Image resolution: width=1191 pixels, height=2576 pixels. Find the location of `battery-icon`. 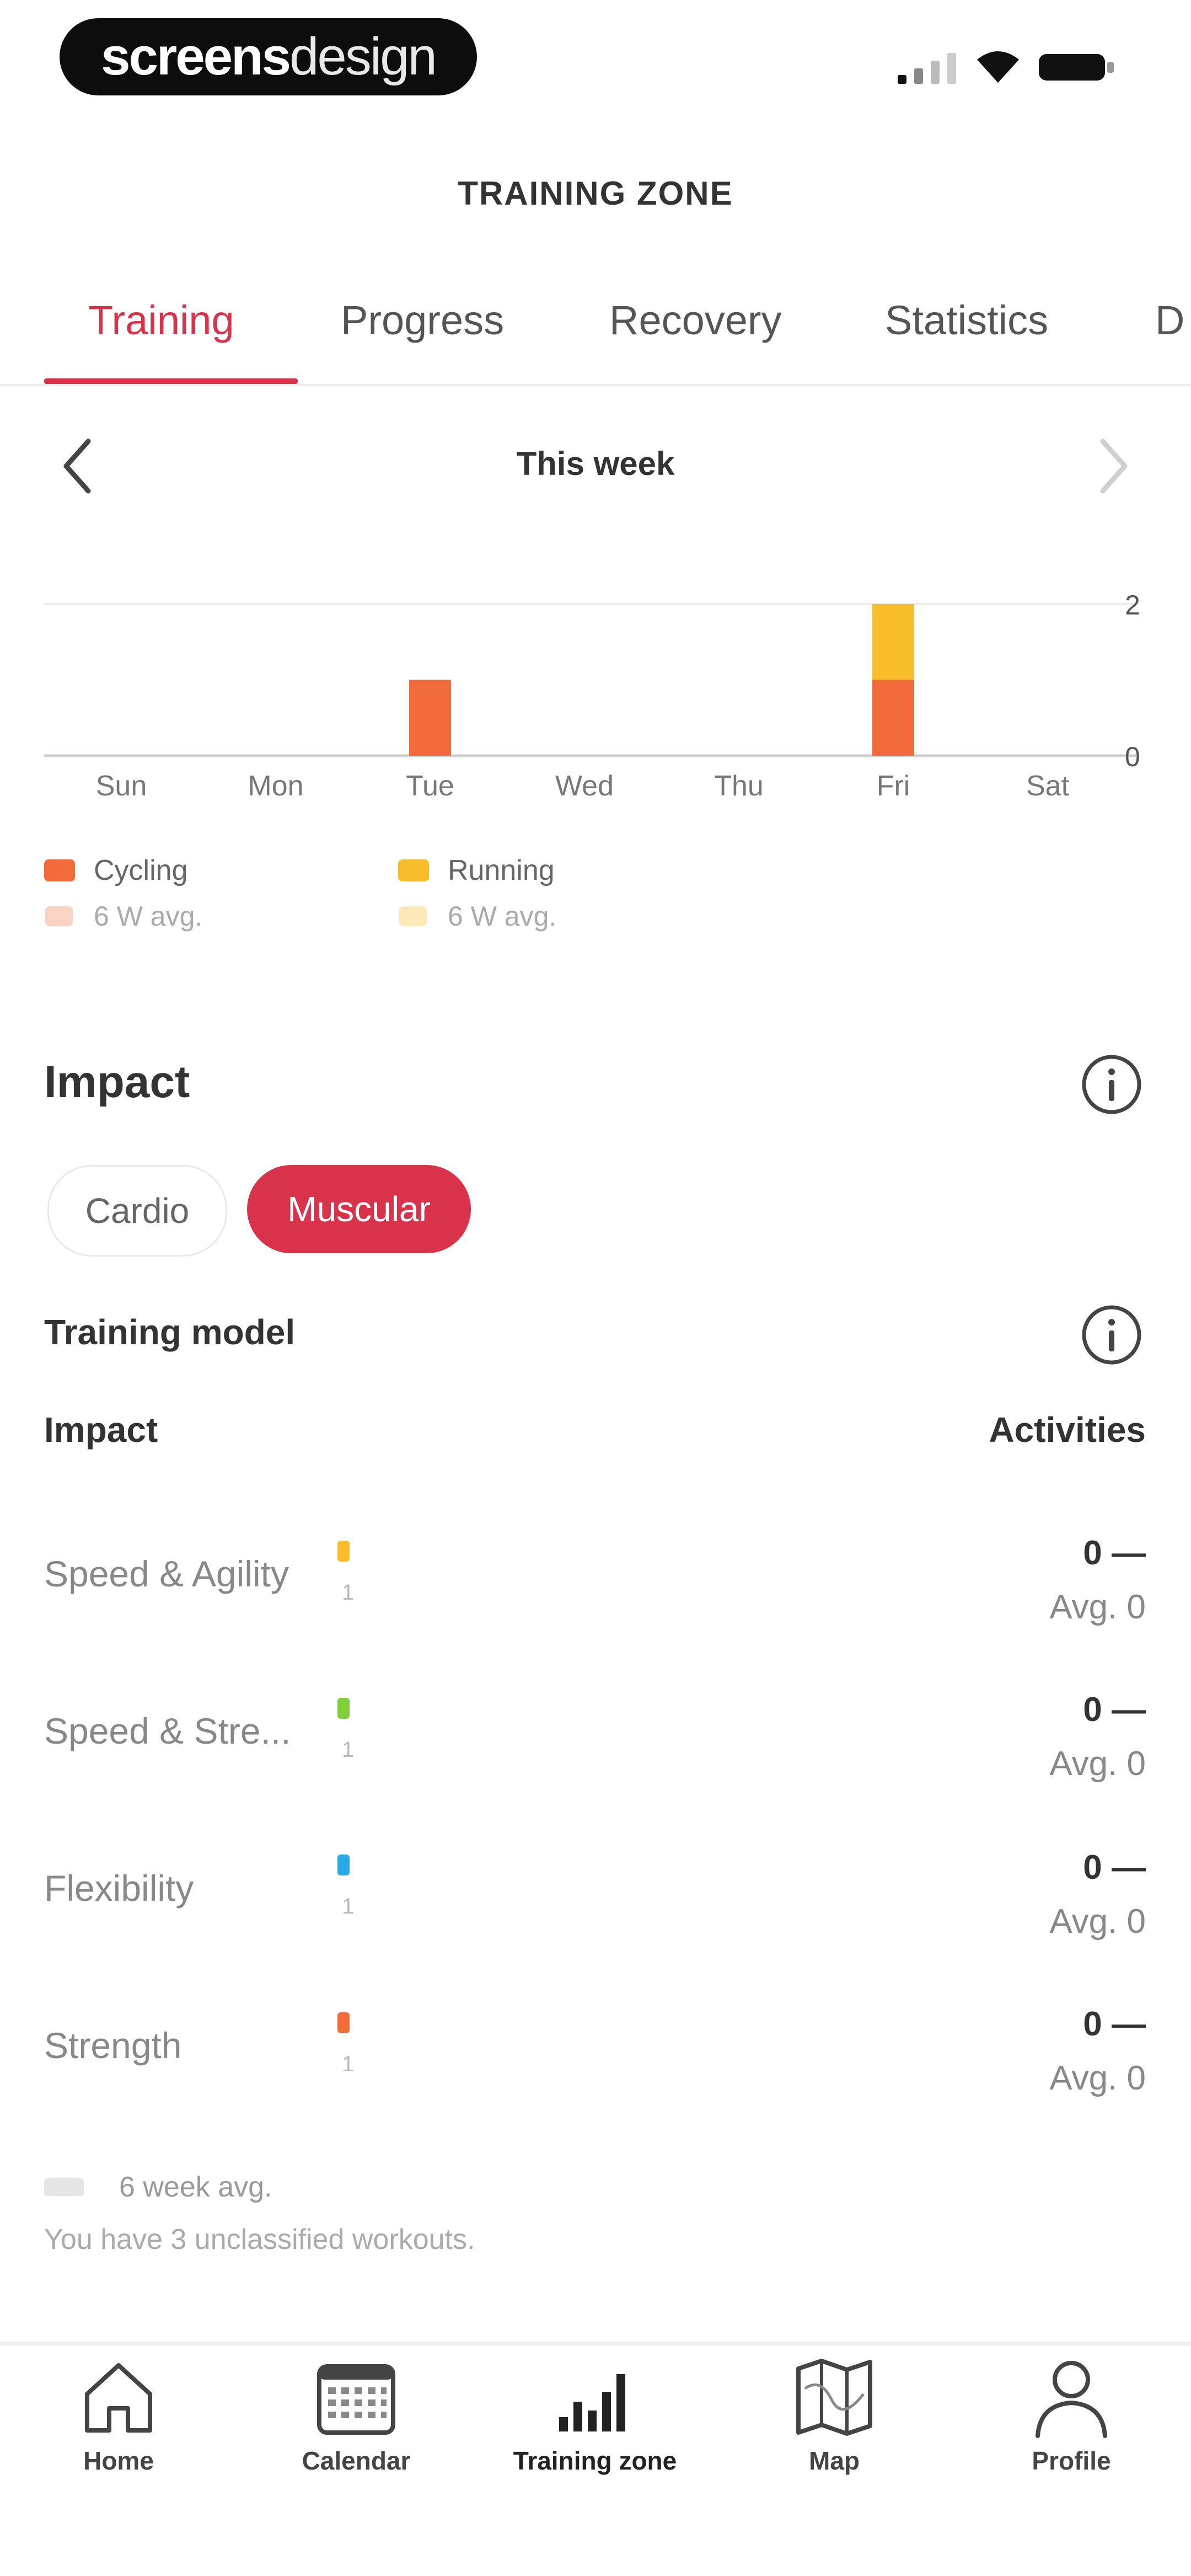

battery-icon is located at coordinates (1076, 67).